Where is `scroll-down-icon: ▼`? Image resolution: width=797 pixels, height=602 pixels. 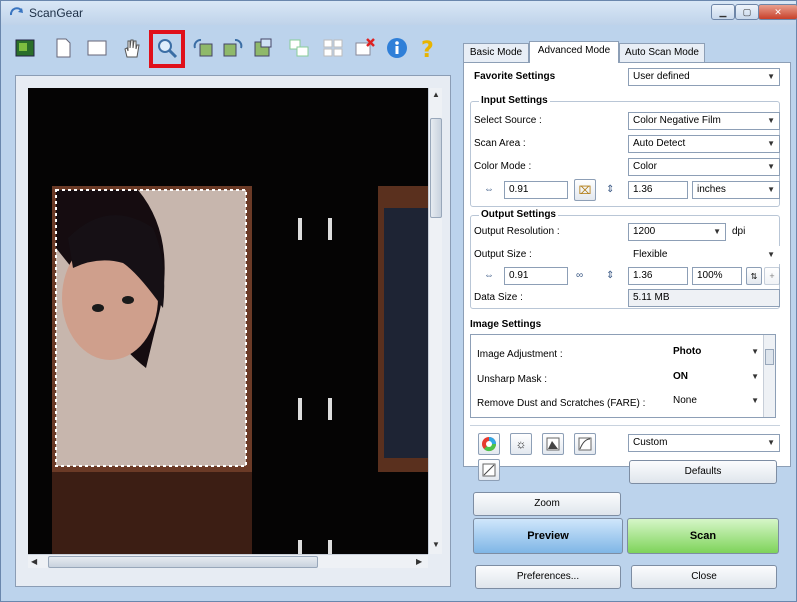 scroll-down-icon: ▼ is located at coordinates (436, 544).